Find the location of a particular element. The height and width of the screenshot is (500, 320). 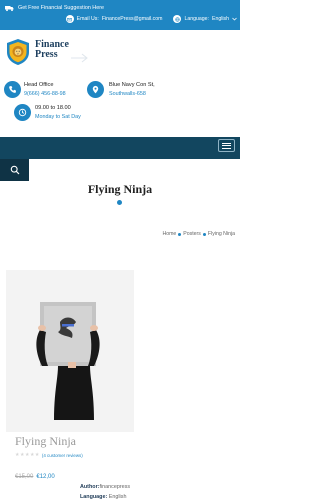

product-author: Author:financepress is located at coordinates (105, 487).